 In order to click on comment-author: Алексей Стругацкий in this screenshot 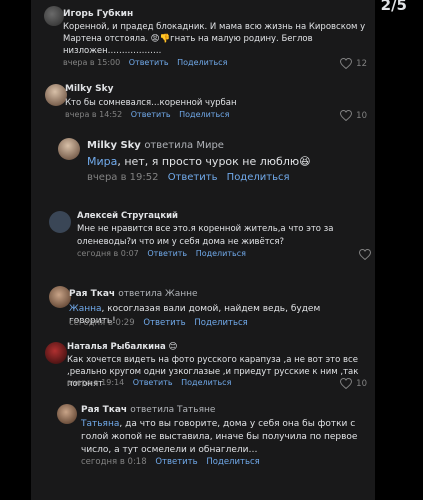, I will do `click(127, 216)`.